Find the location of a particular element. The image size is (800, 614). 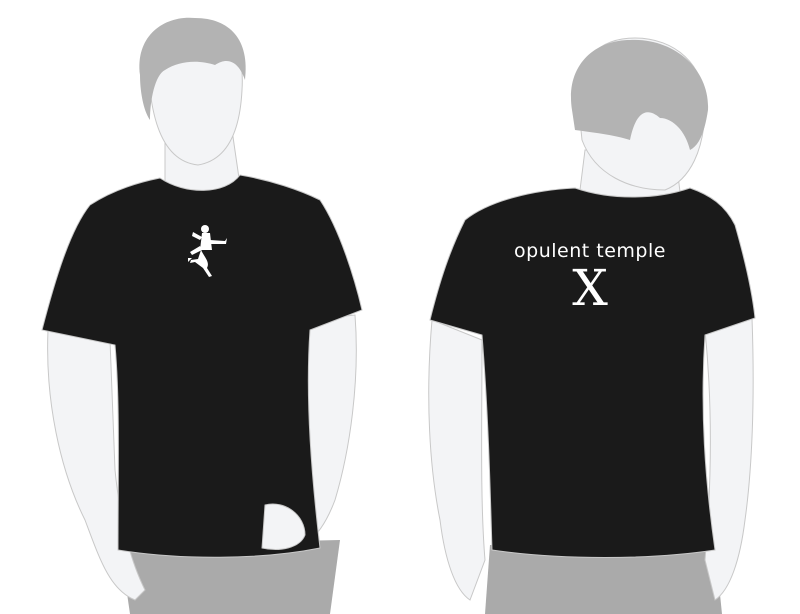

back-right-arm is located at coordinates (729, 459).